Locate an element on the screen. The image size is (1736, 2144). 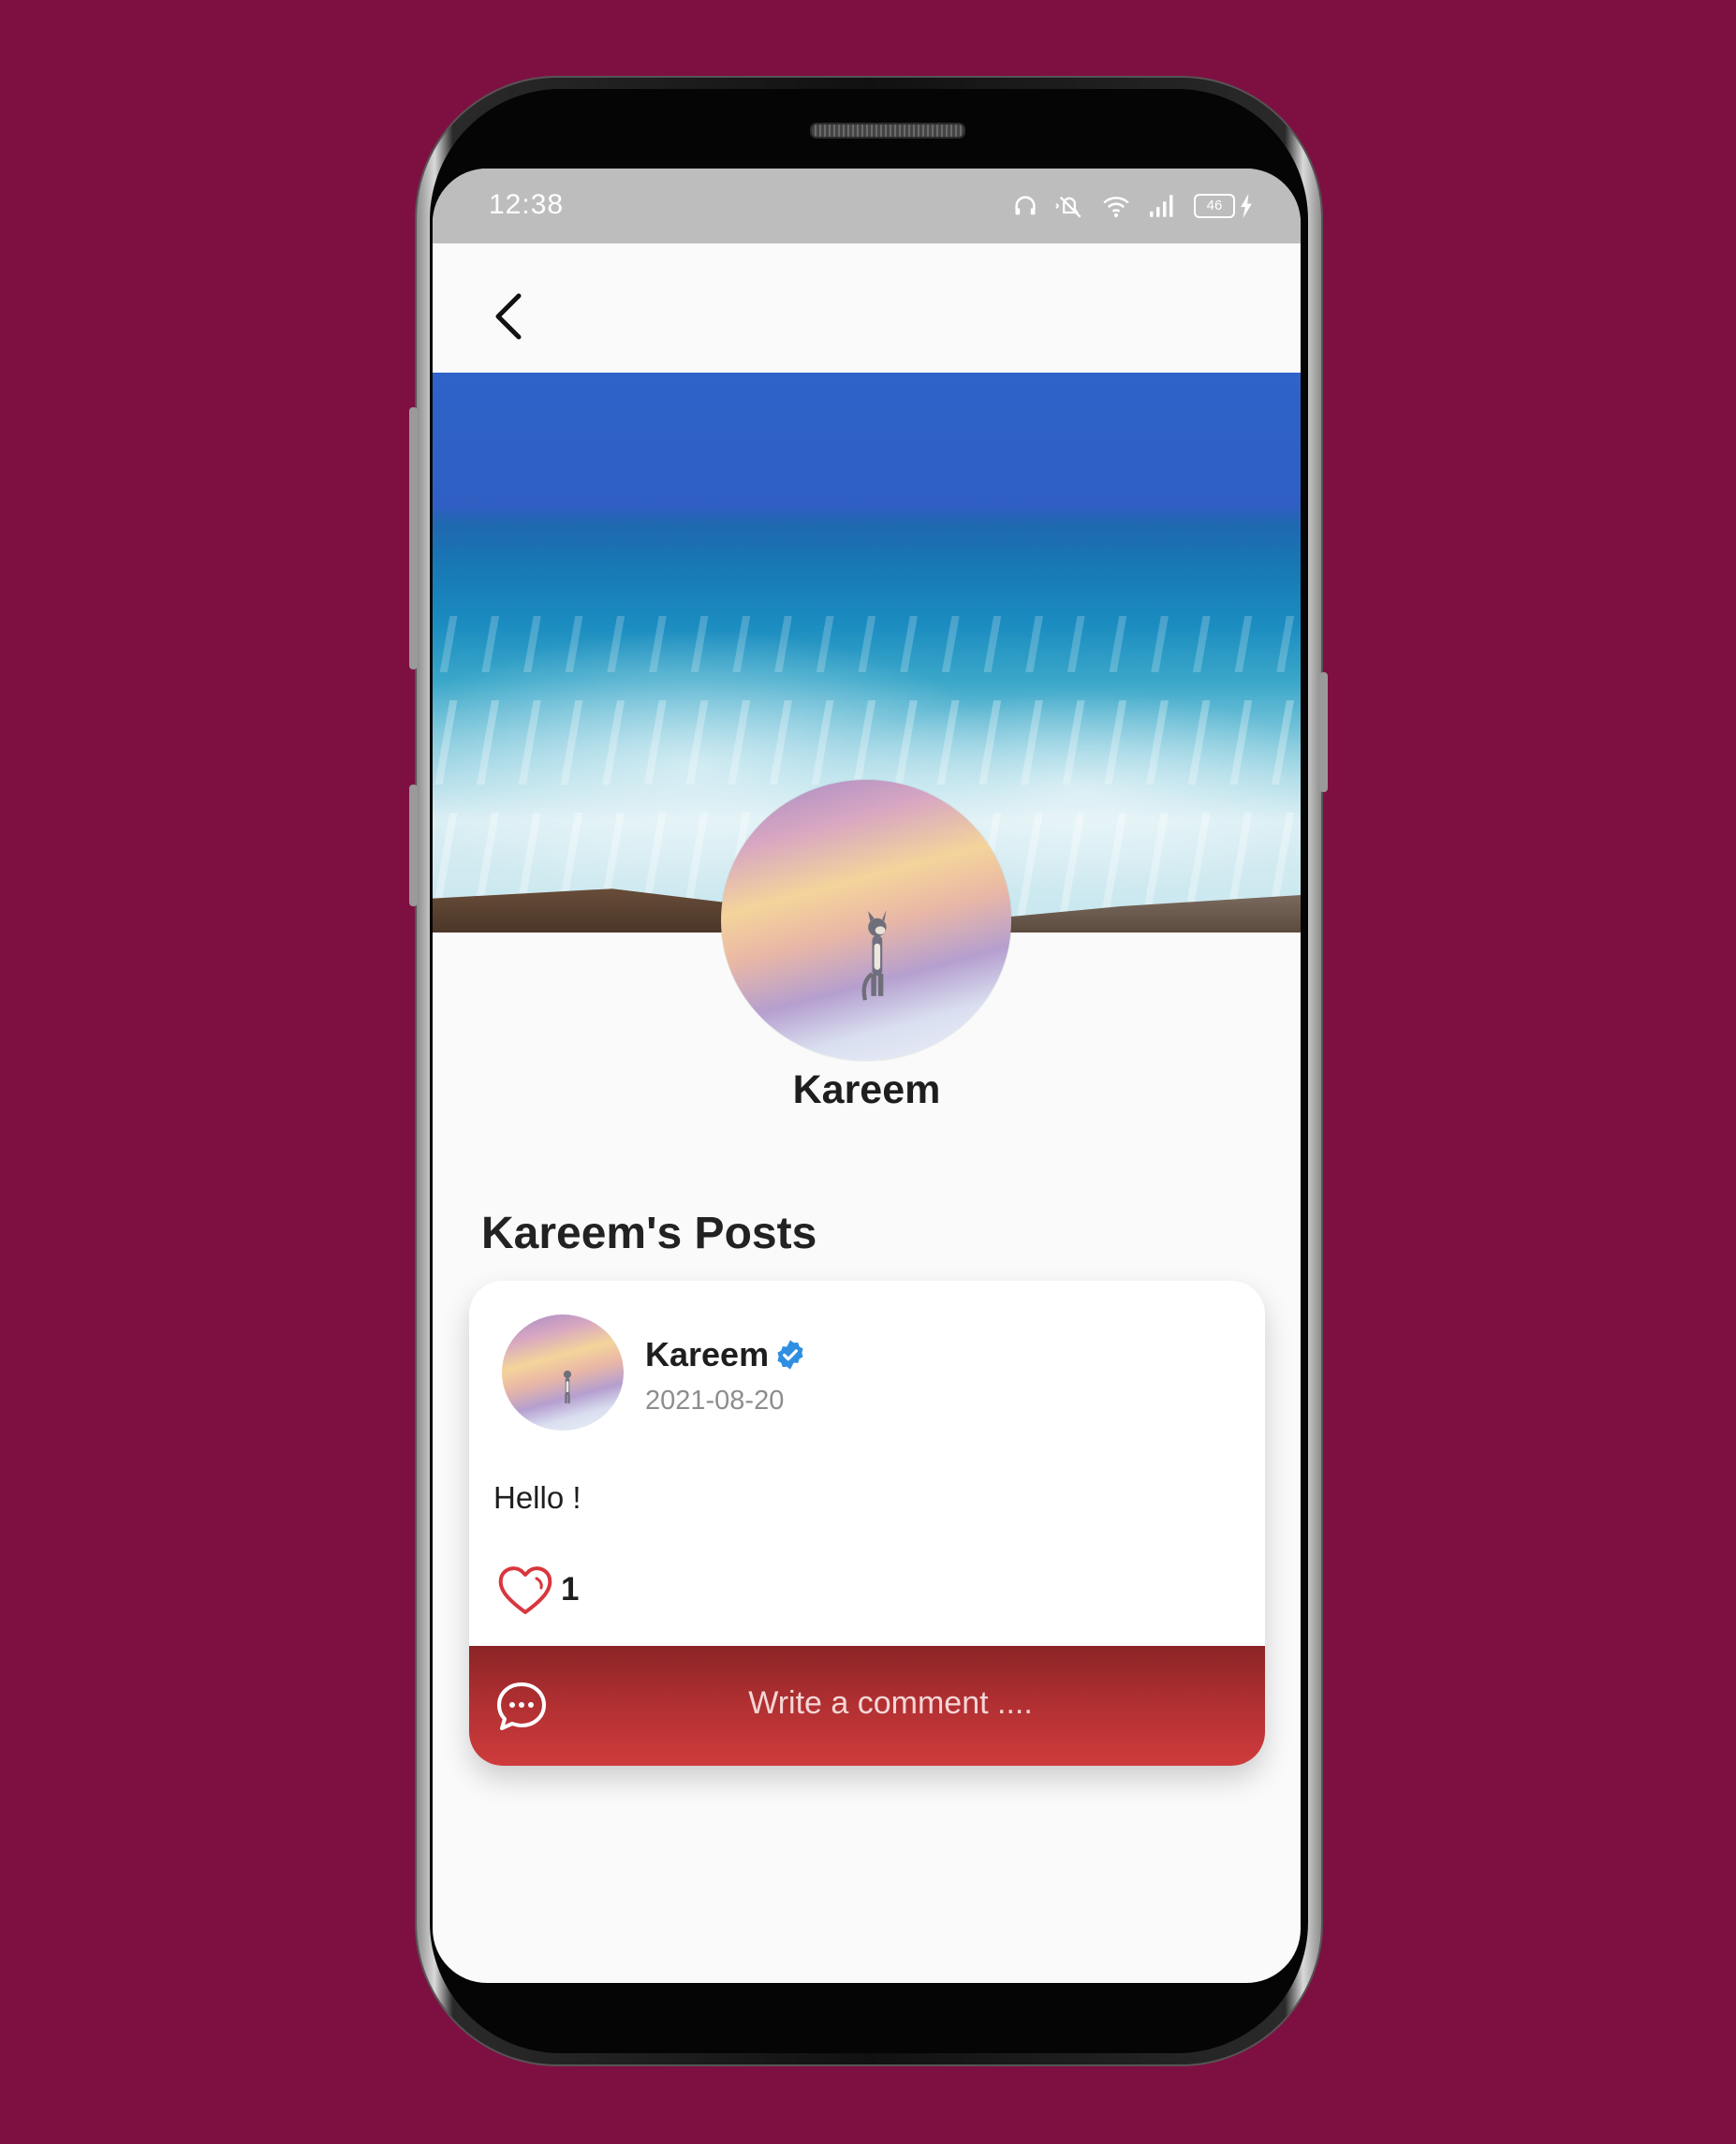
app-bar is located at coordinates (867, 308).